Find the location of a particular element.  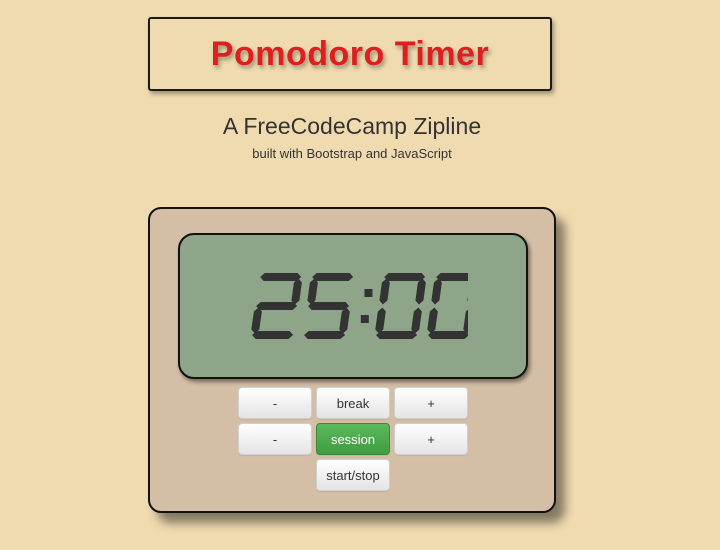

session-decrease-button: - is located at coordinates (275, 439).